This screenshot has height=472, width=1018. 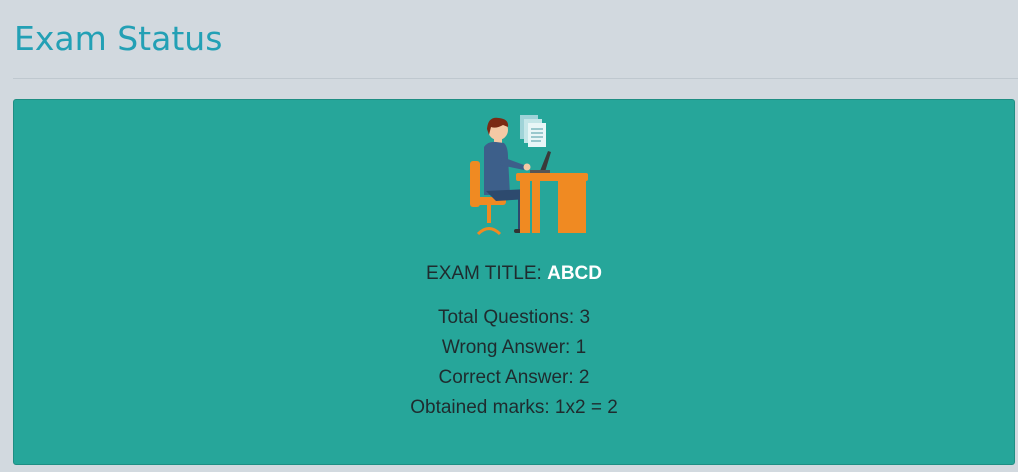 I want to click on laptop-icon, so click(x=540, y=162).